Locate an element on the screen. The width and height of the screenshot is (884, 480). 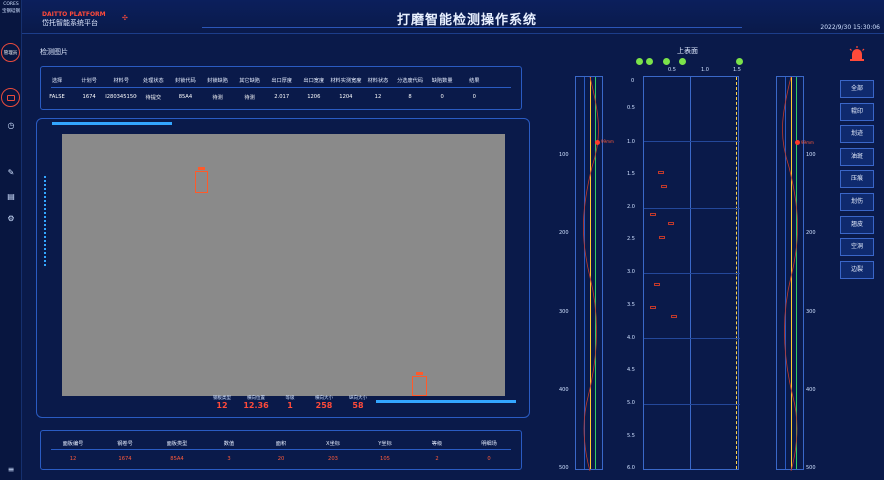
table-cell: 2.017 is located at coordinates (282, 97).